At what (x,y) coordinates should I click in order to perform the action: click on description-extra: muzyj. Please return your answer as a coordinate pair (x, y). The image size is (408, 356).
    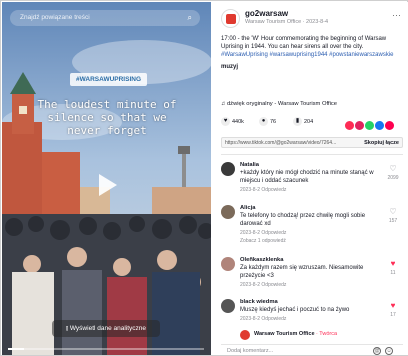
    Looking at the image, I should click on (230, 67).